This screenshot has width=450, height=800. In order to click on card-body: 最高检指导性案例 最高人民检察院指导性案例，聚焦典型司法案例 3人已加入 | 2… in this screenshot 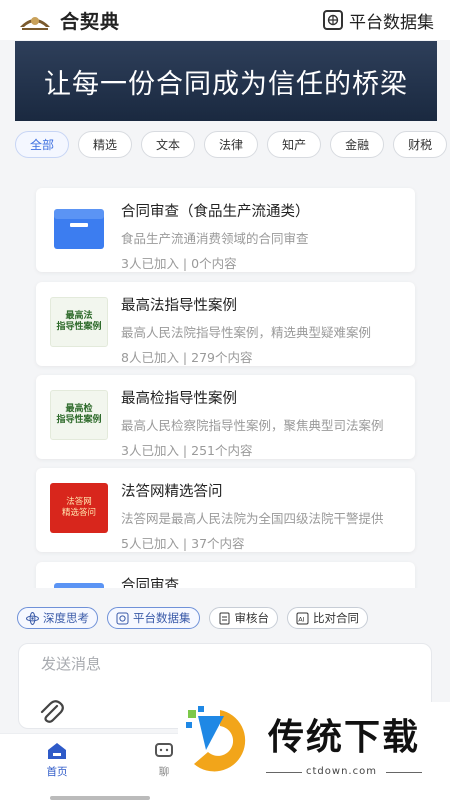, I will do `click(262, 423)`.